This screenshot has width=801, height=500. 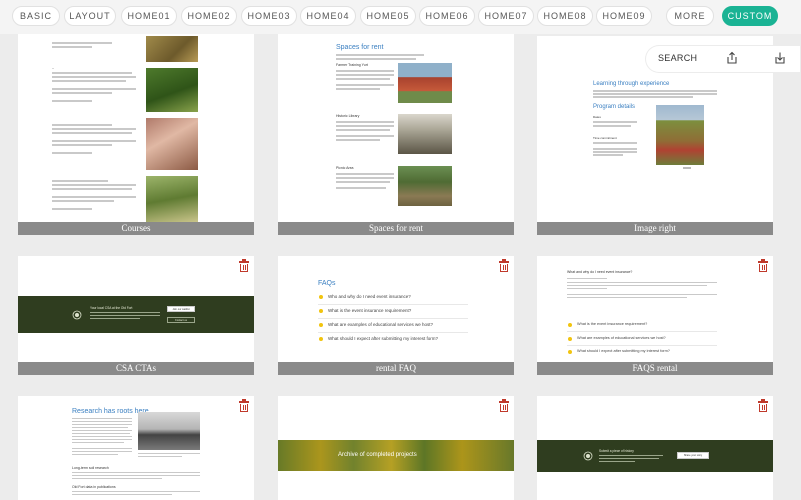 I want to click on faq-top-question: What and why do I need event insurance?, so click(x=600, y=272).